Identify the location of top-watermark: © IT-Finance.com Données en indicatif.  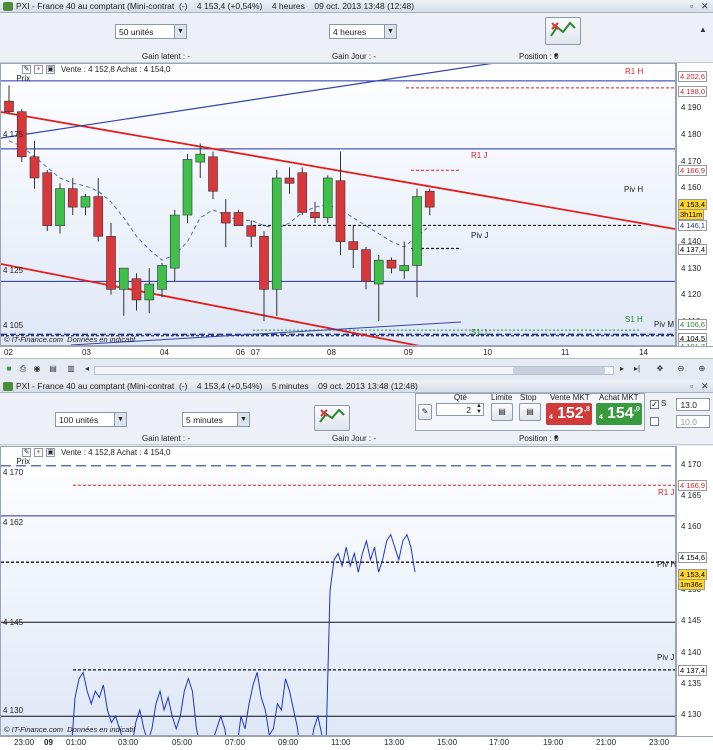
(70, 339).